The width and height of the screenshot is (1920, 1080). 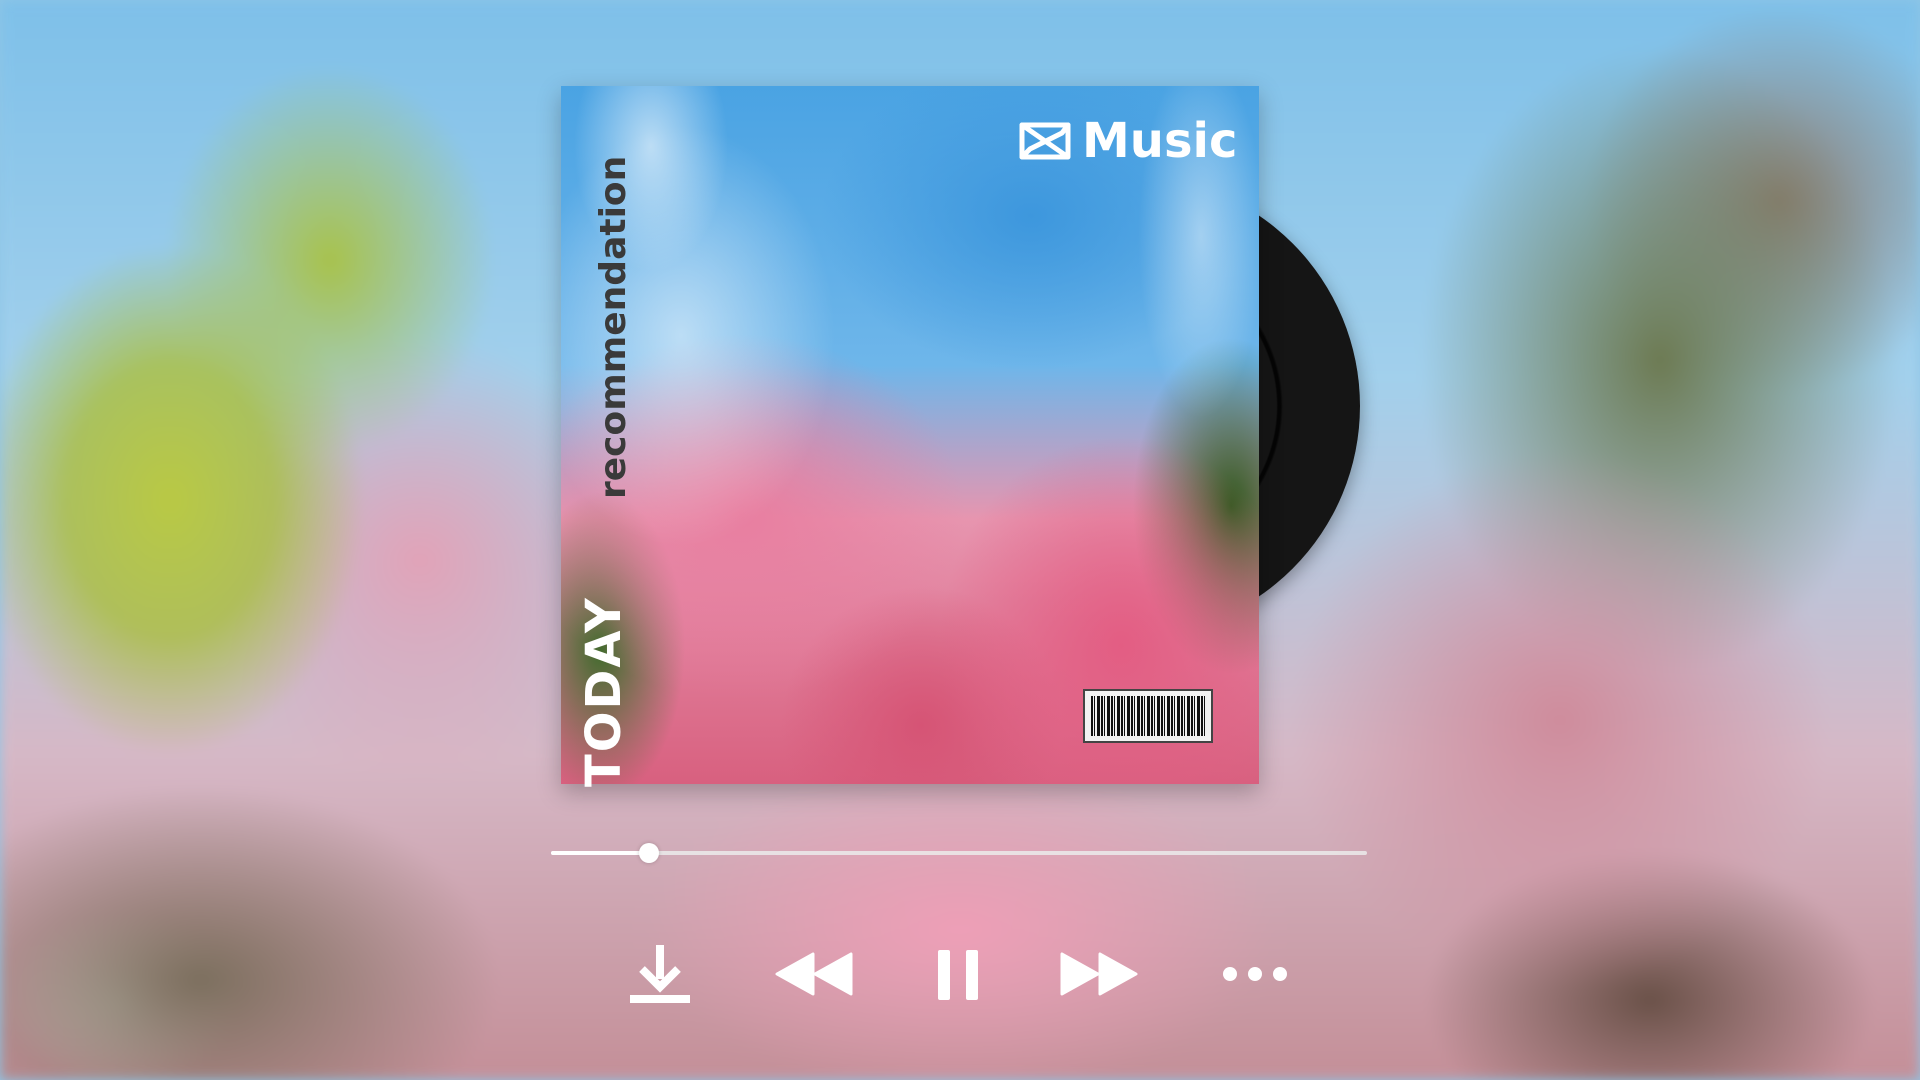 I want to click on rewind-icon, so click(x=814, y=974).